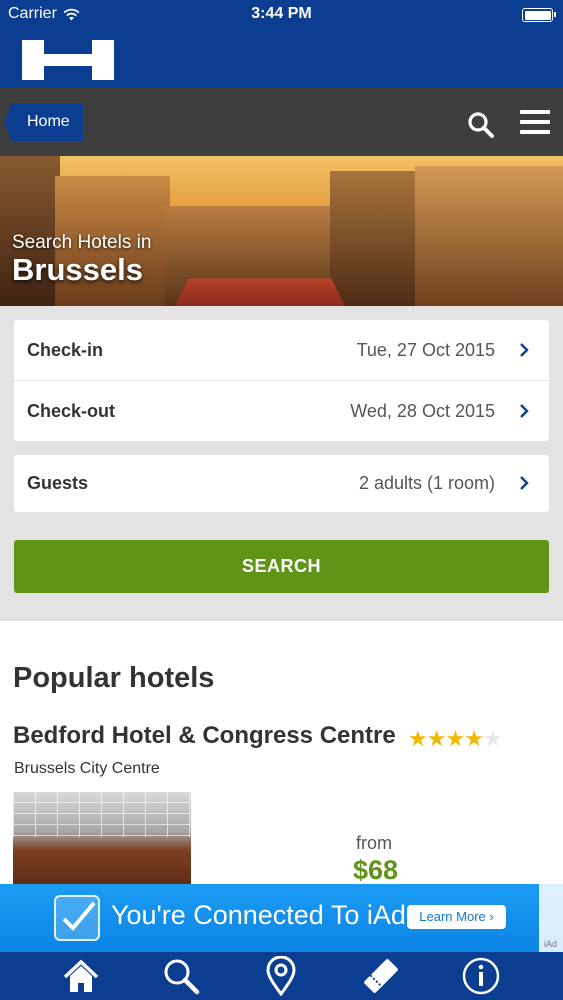 This screenshot has height=1000, width=563. Describe the element at coordinates (77, 918) in the screenshot. I see `checkmark-icon` at that location.